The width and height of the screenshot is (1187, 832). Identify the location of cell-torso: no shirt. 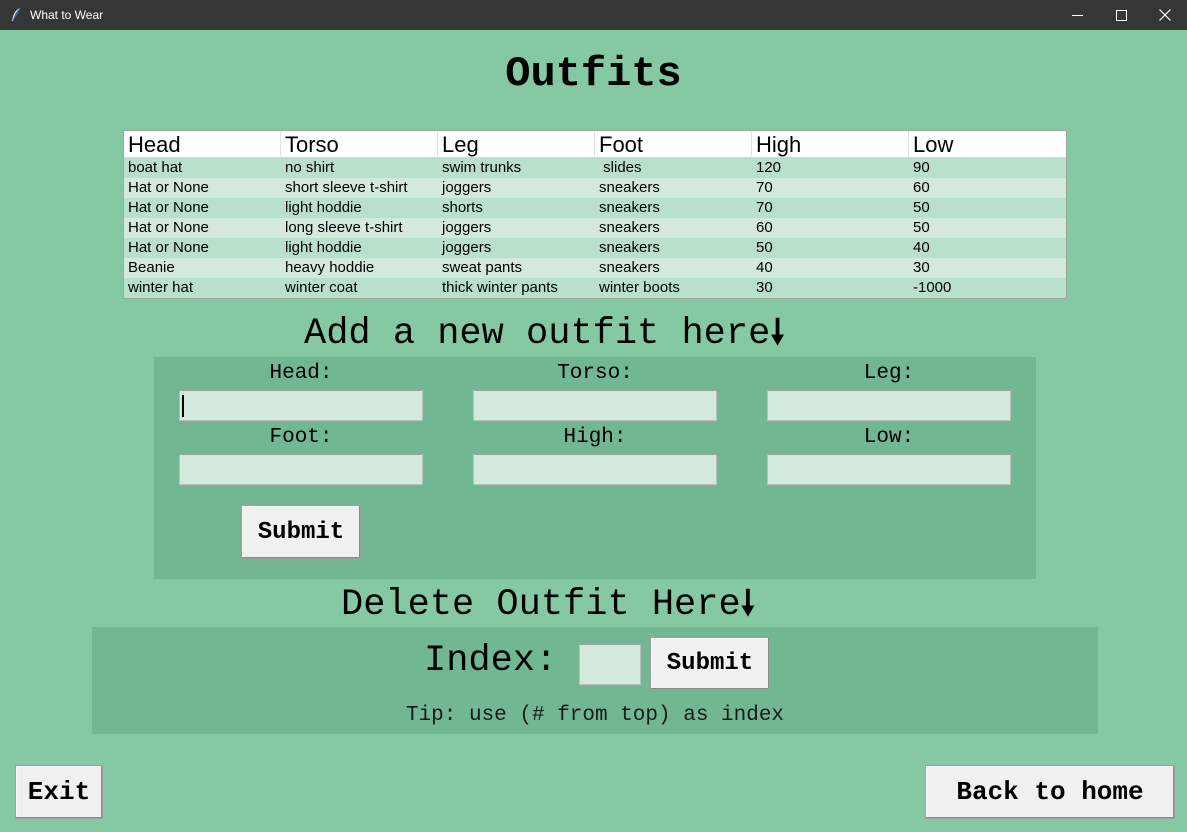
(310, 167).